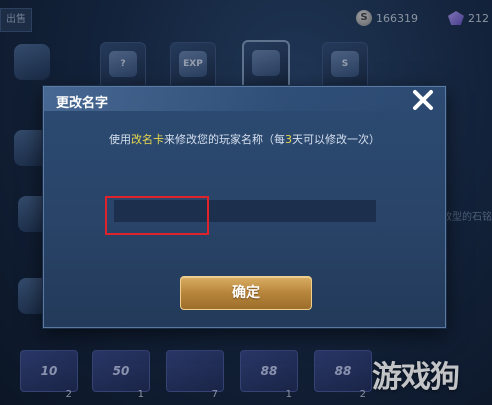 This screenshot has width=492, height=405. Describe the element at coordinates (147, 139) in the screenshot. I see `rename-card-name: 改名卡` at that location.